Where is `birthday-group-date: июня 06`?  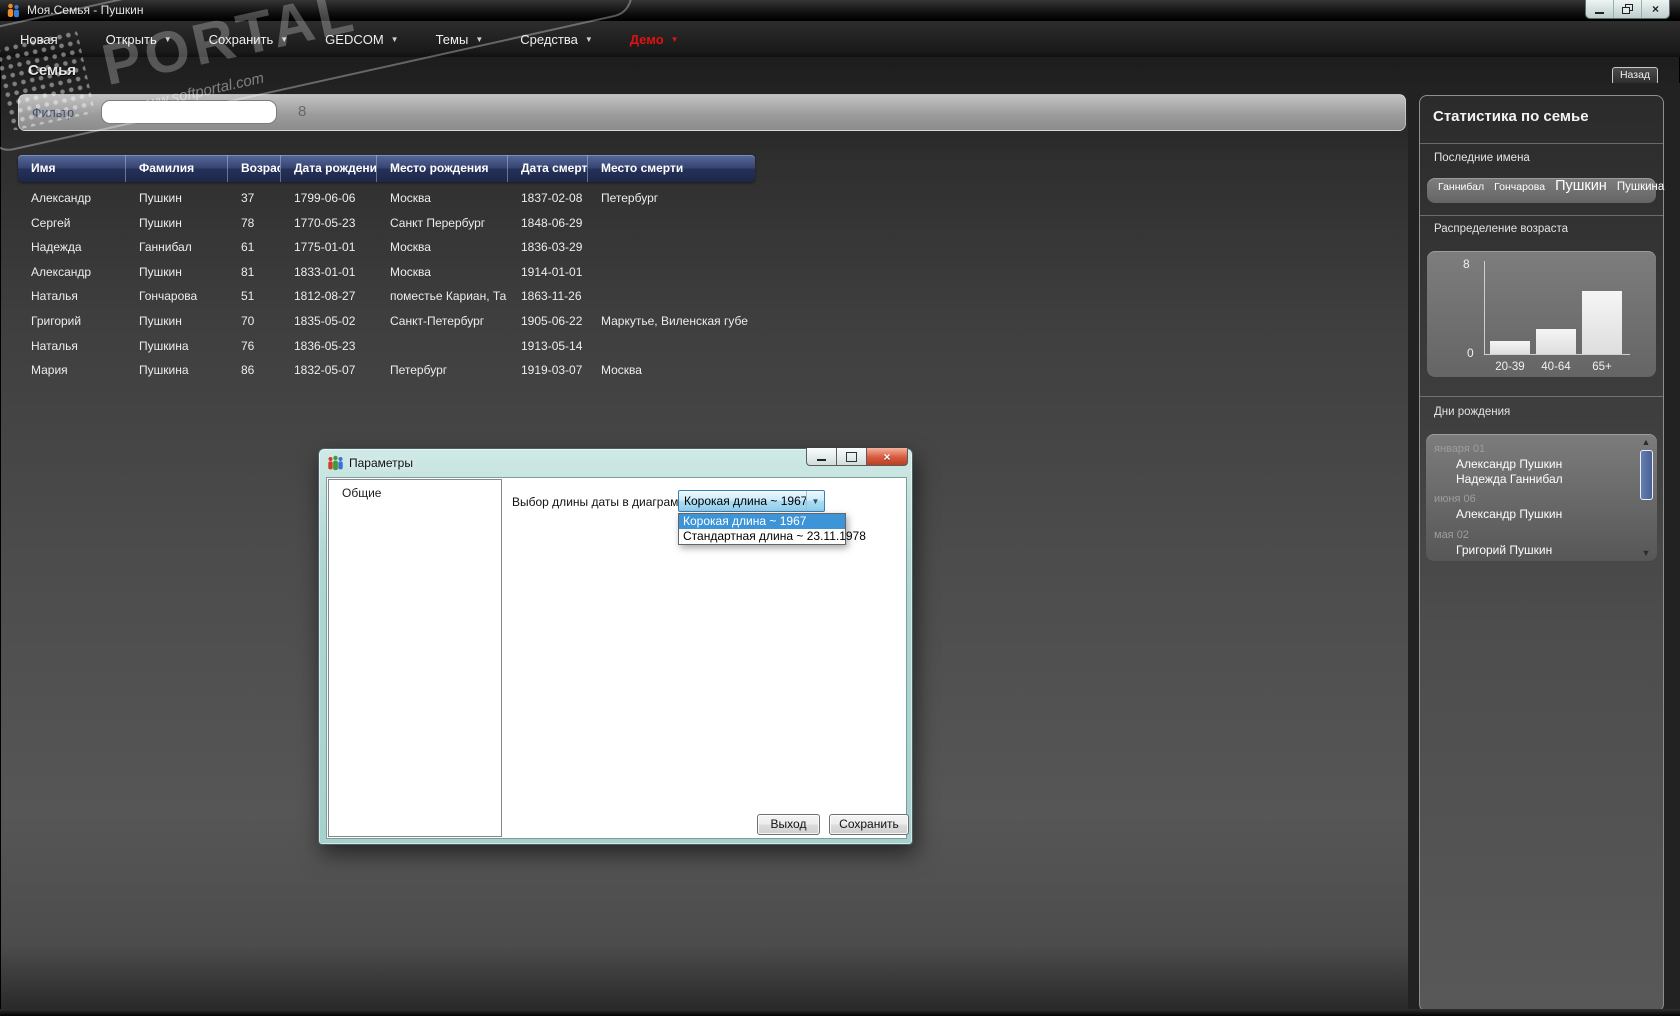
birthday-group-date: июня 06 is located at coordinates (1455, 499).